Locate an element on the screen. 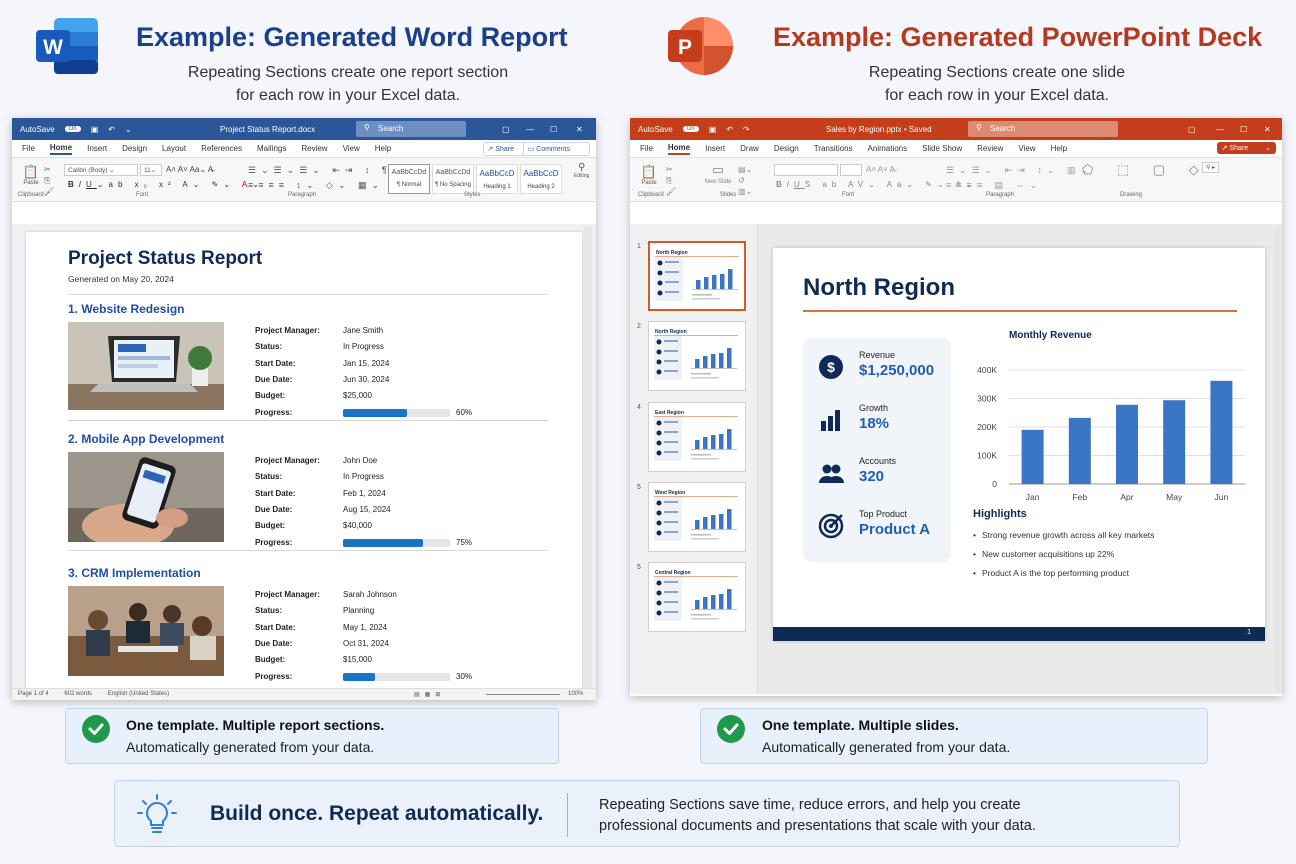 Image resolution: width=1296 pixels, height=864 pixels. ppt-redo-icon: ↷ is located at coordinates (746, 129).